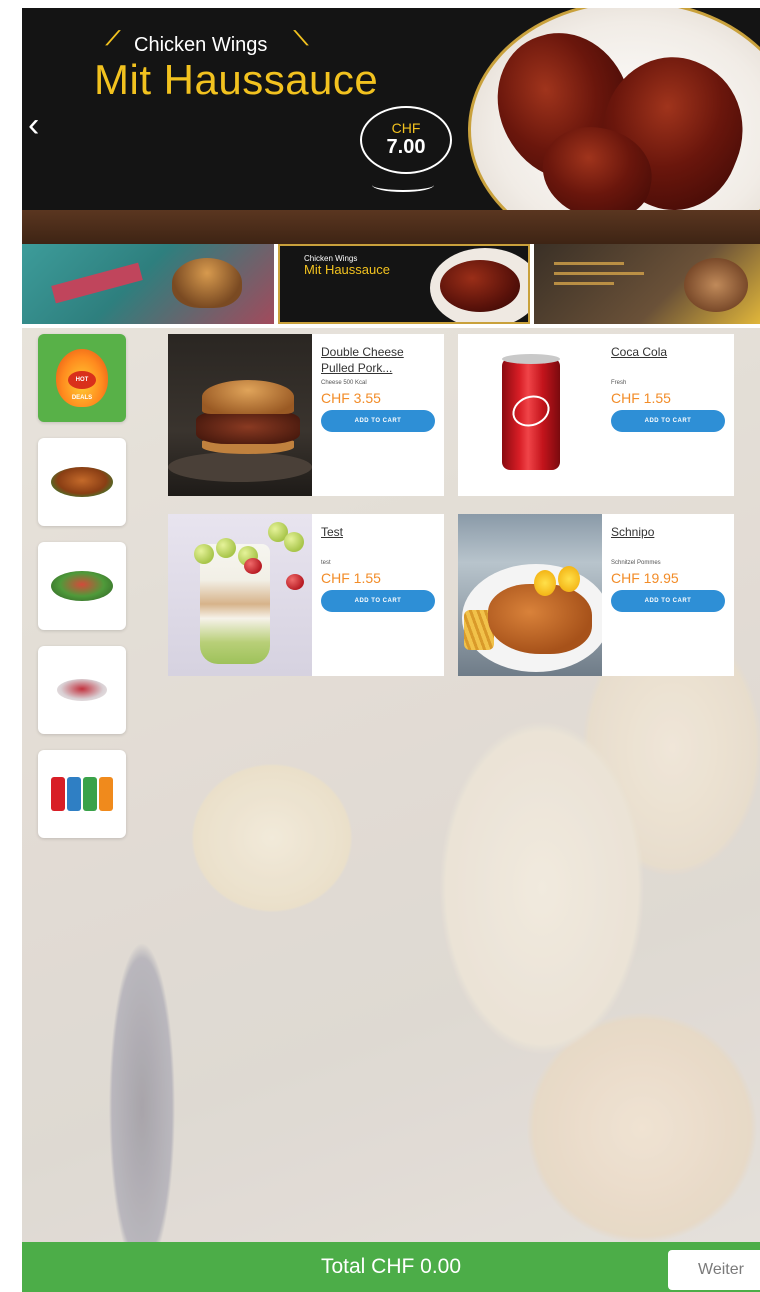 The width and height of the screenshot is (760, 1292). Describe the element at coordinates (716, 285) in the screenshot. I see `thumbnail-food-image` at that location.